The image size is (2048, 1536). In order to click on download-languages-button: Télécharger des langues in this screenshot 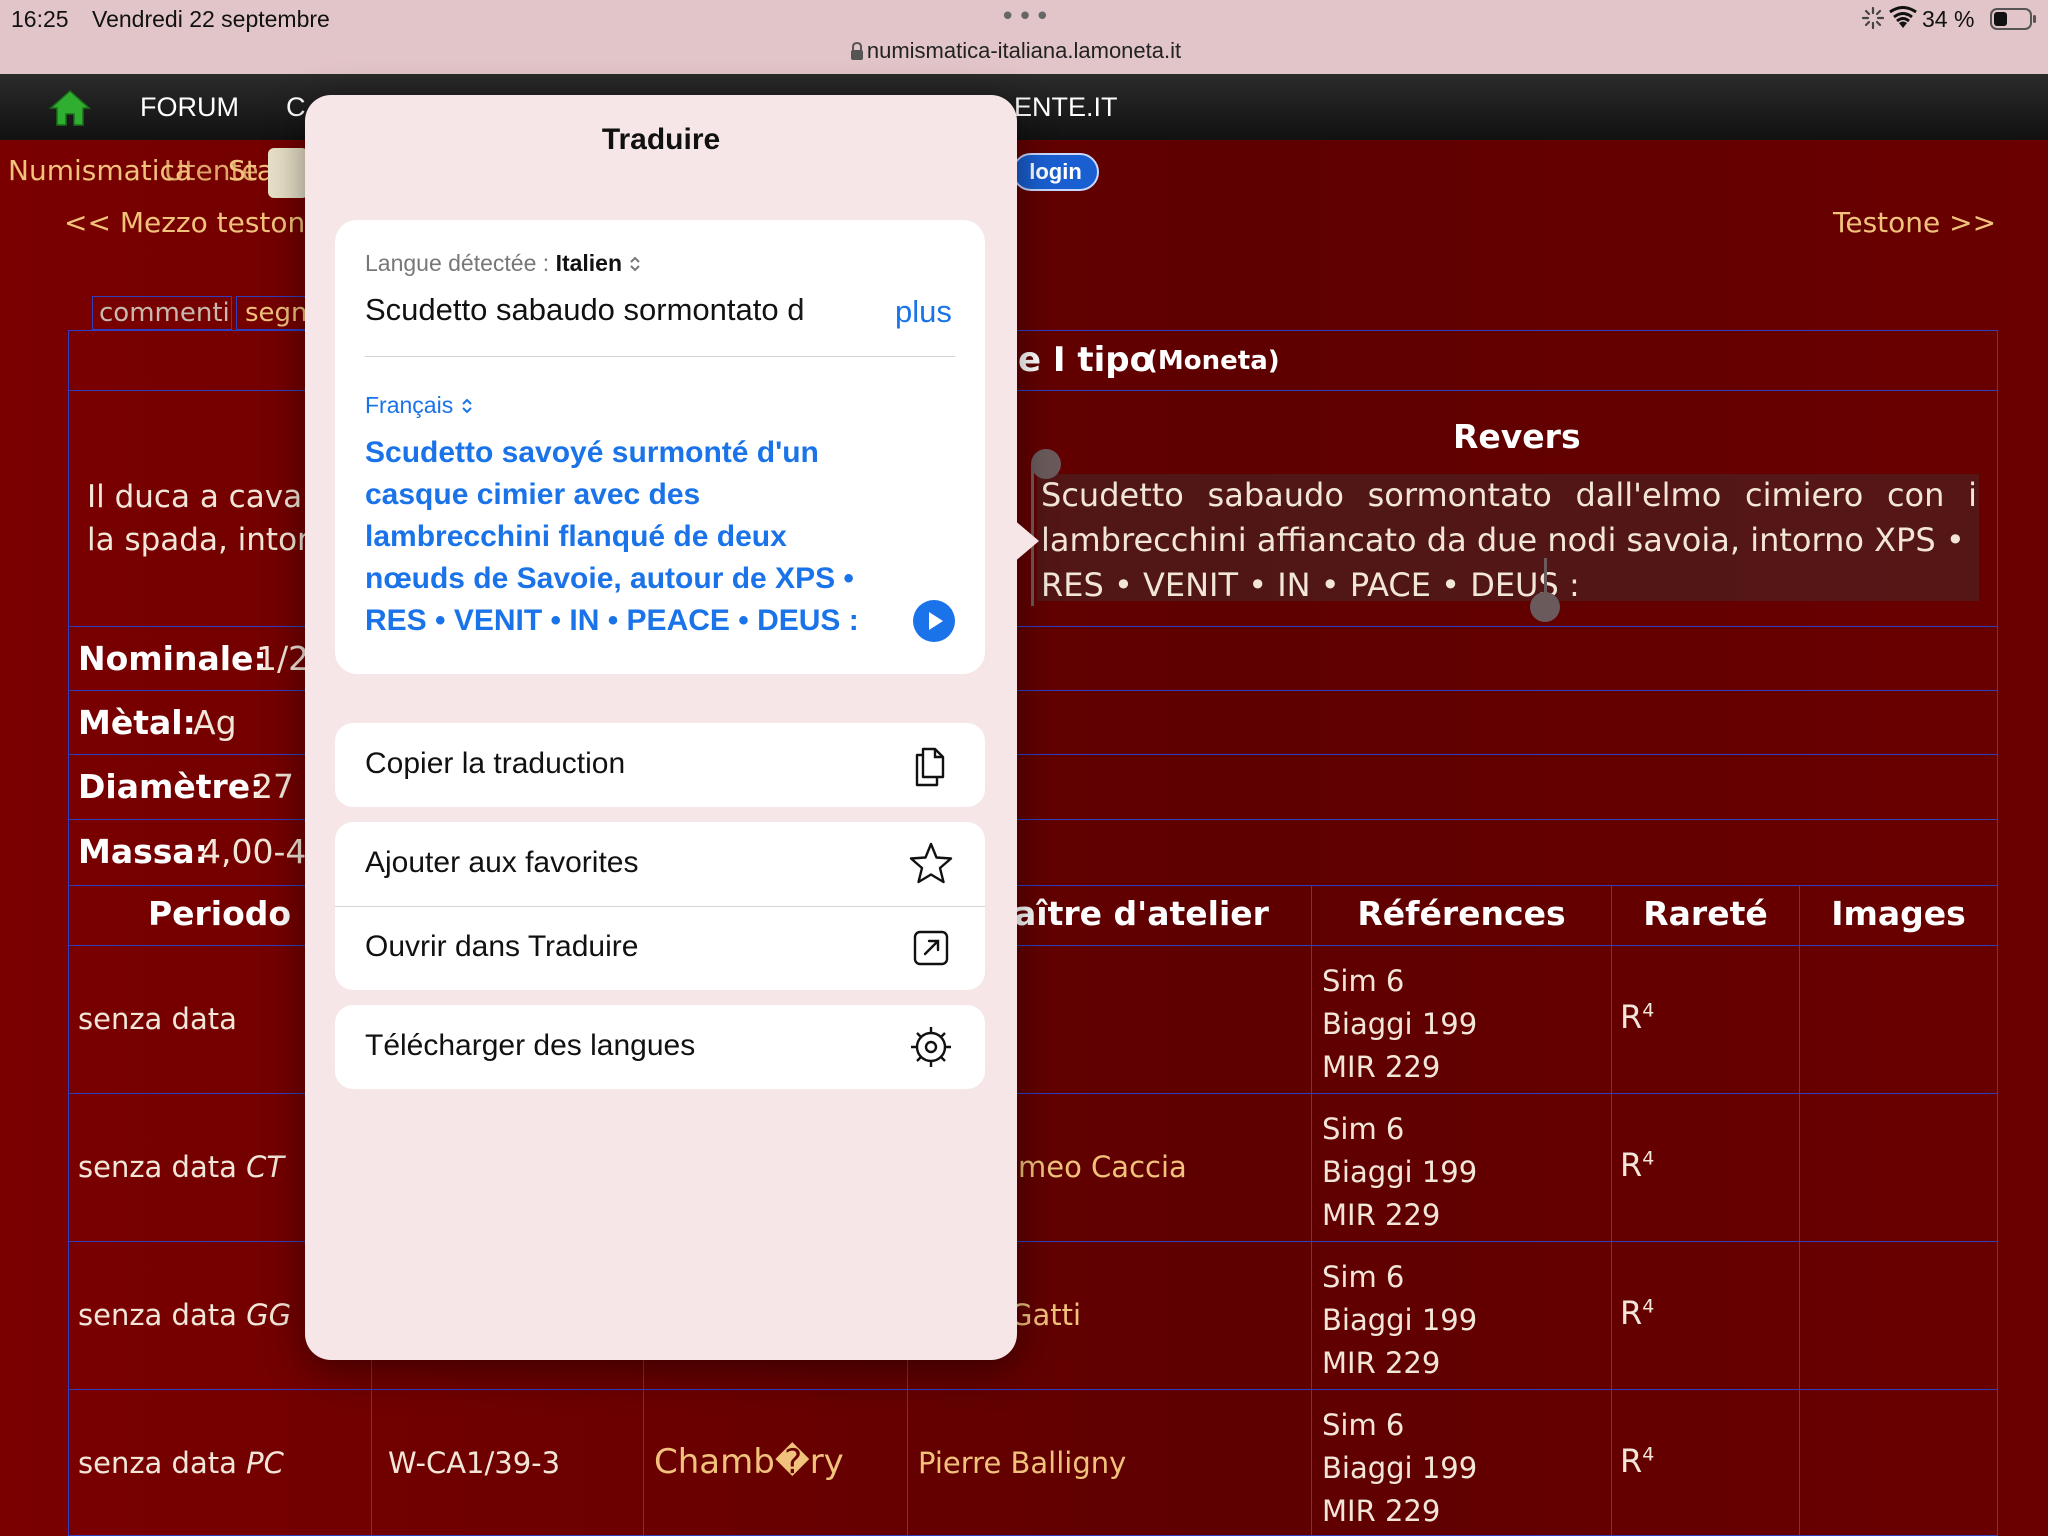, I will do `click(660, 1047)`.